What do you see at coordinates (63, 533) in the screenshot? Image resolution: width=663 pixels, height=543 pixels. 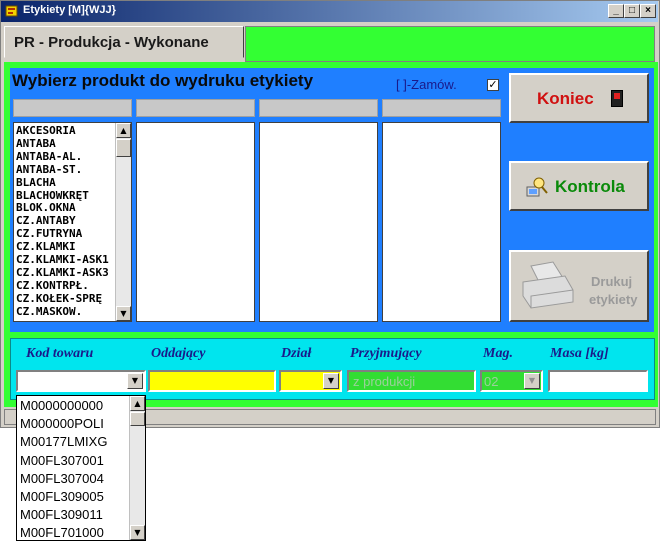 I see `dropdown-item: M00FL701000` at bounding box center [63, 533].